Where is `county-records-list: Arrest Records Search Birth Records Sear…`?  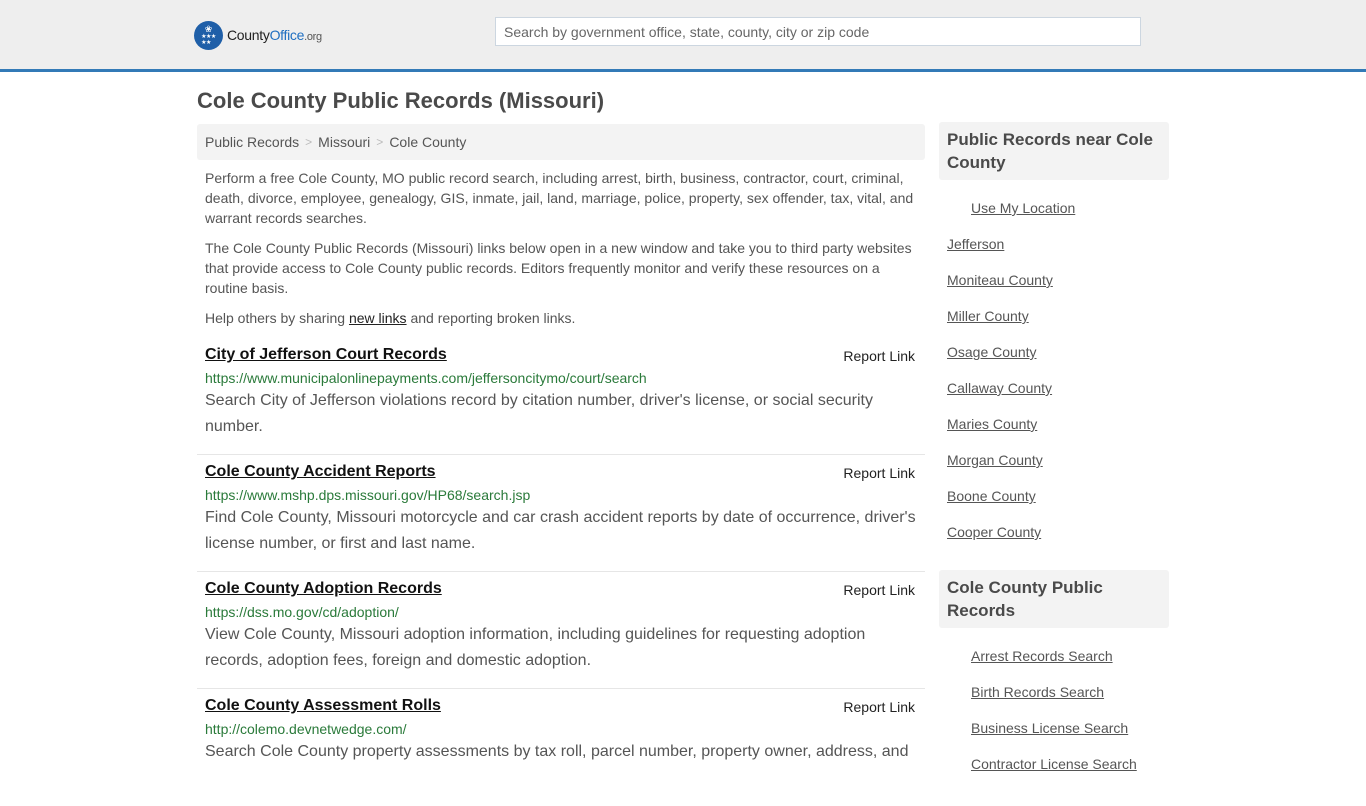
county-records-list: Arrest Records Search Birth Records Sear… is located at coordinates (1054, 713).